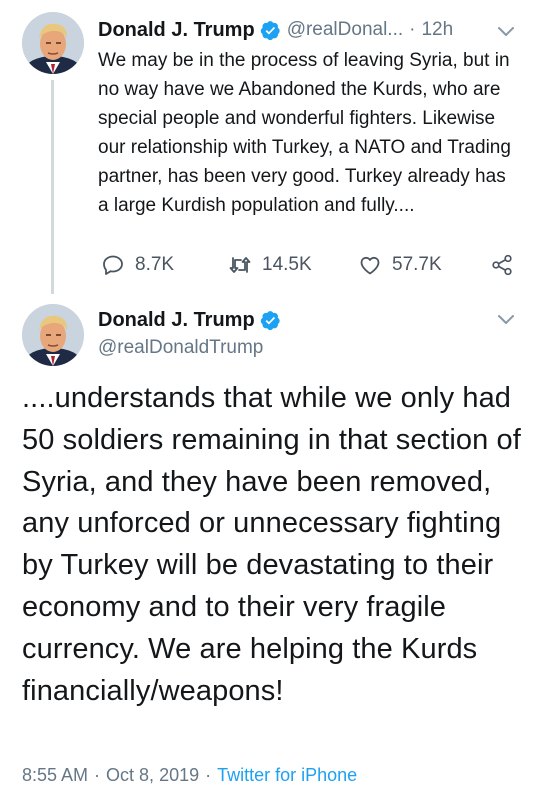 The image size is (536, 800). I want to click on reply-button: 8.7K, so click(137, 265).